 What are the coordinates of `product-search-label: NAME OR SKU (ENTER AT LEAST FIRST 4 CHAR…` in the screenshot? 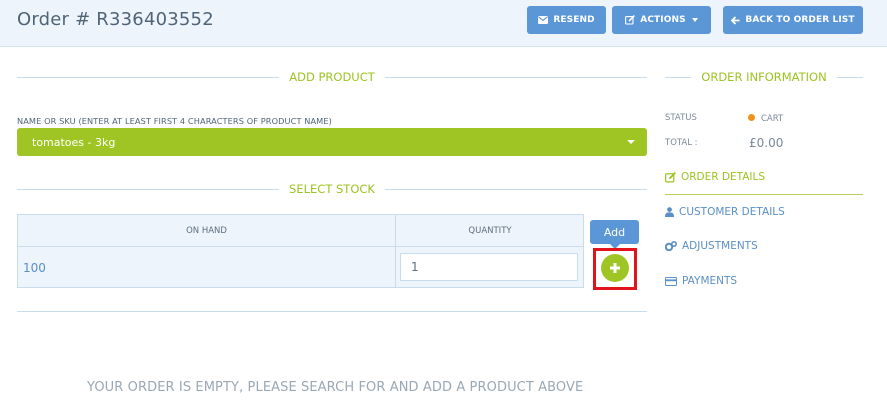 It's located at (174, 121).